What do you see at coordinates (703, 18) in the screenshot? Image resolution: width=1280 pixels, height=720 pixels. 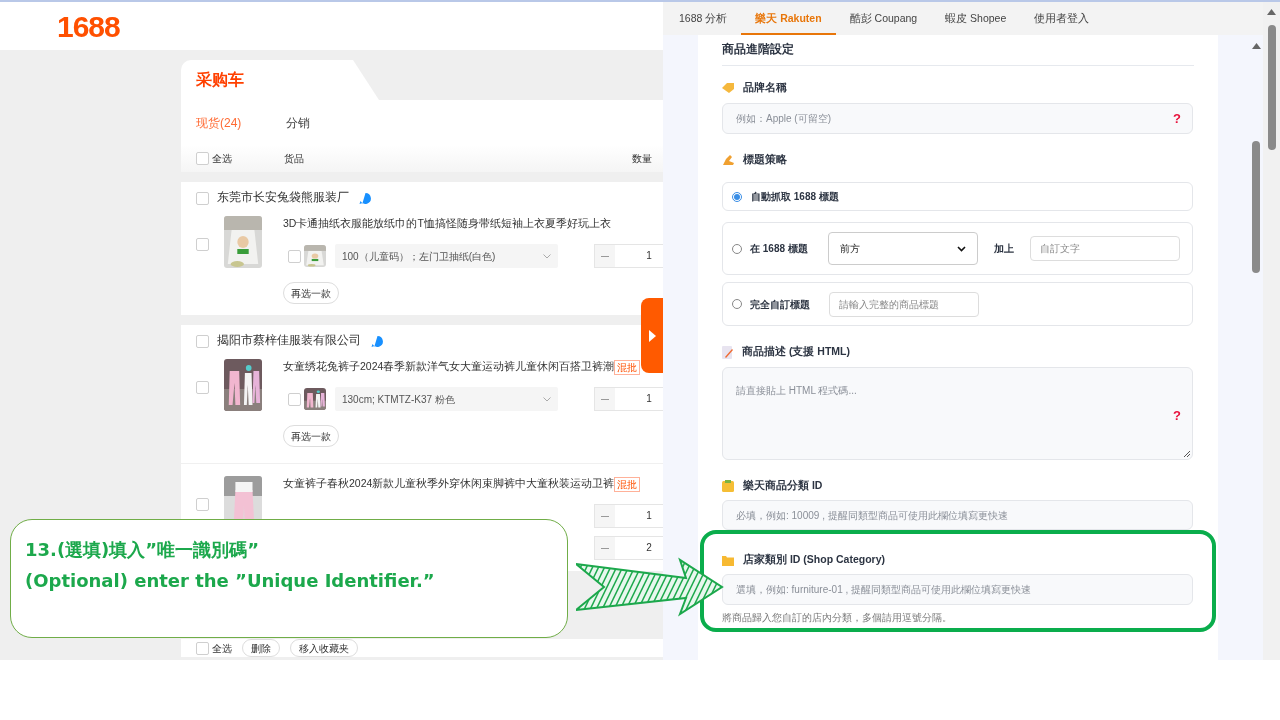 I see `panel-tab: 1688 分析` at bounding box center [703, 18].